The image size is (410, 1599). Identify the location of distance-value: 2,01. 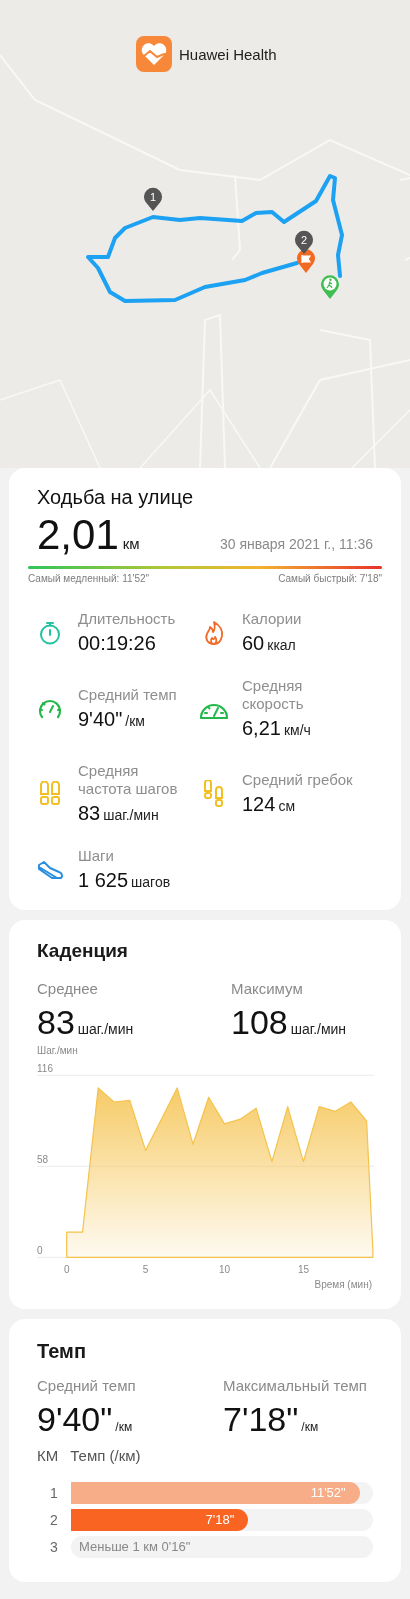
(78, 535).